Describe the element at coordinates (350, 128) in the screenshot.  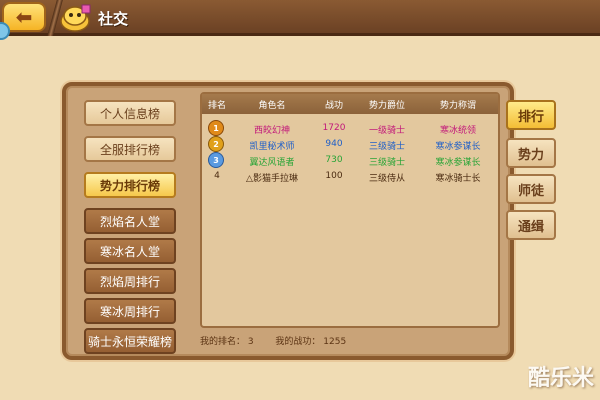
I see `table-row: 1 西皎幻神 1720 一级骑士 寒冰统领` at that location.